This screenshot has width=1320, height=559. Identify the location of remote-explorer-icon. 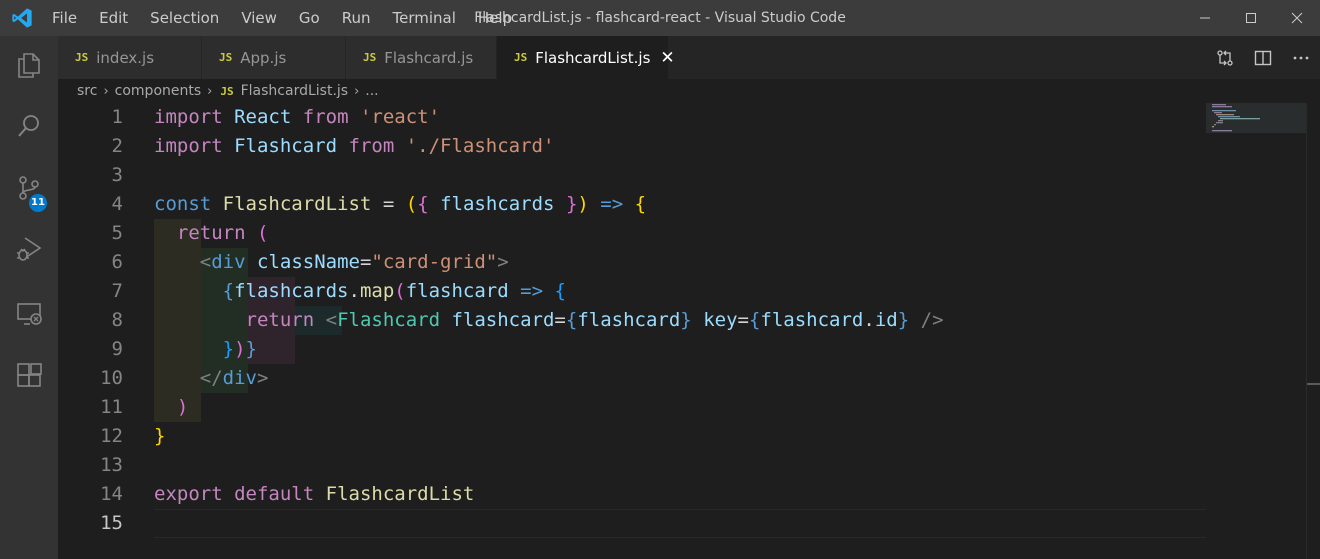
(29, 314).